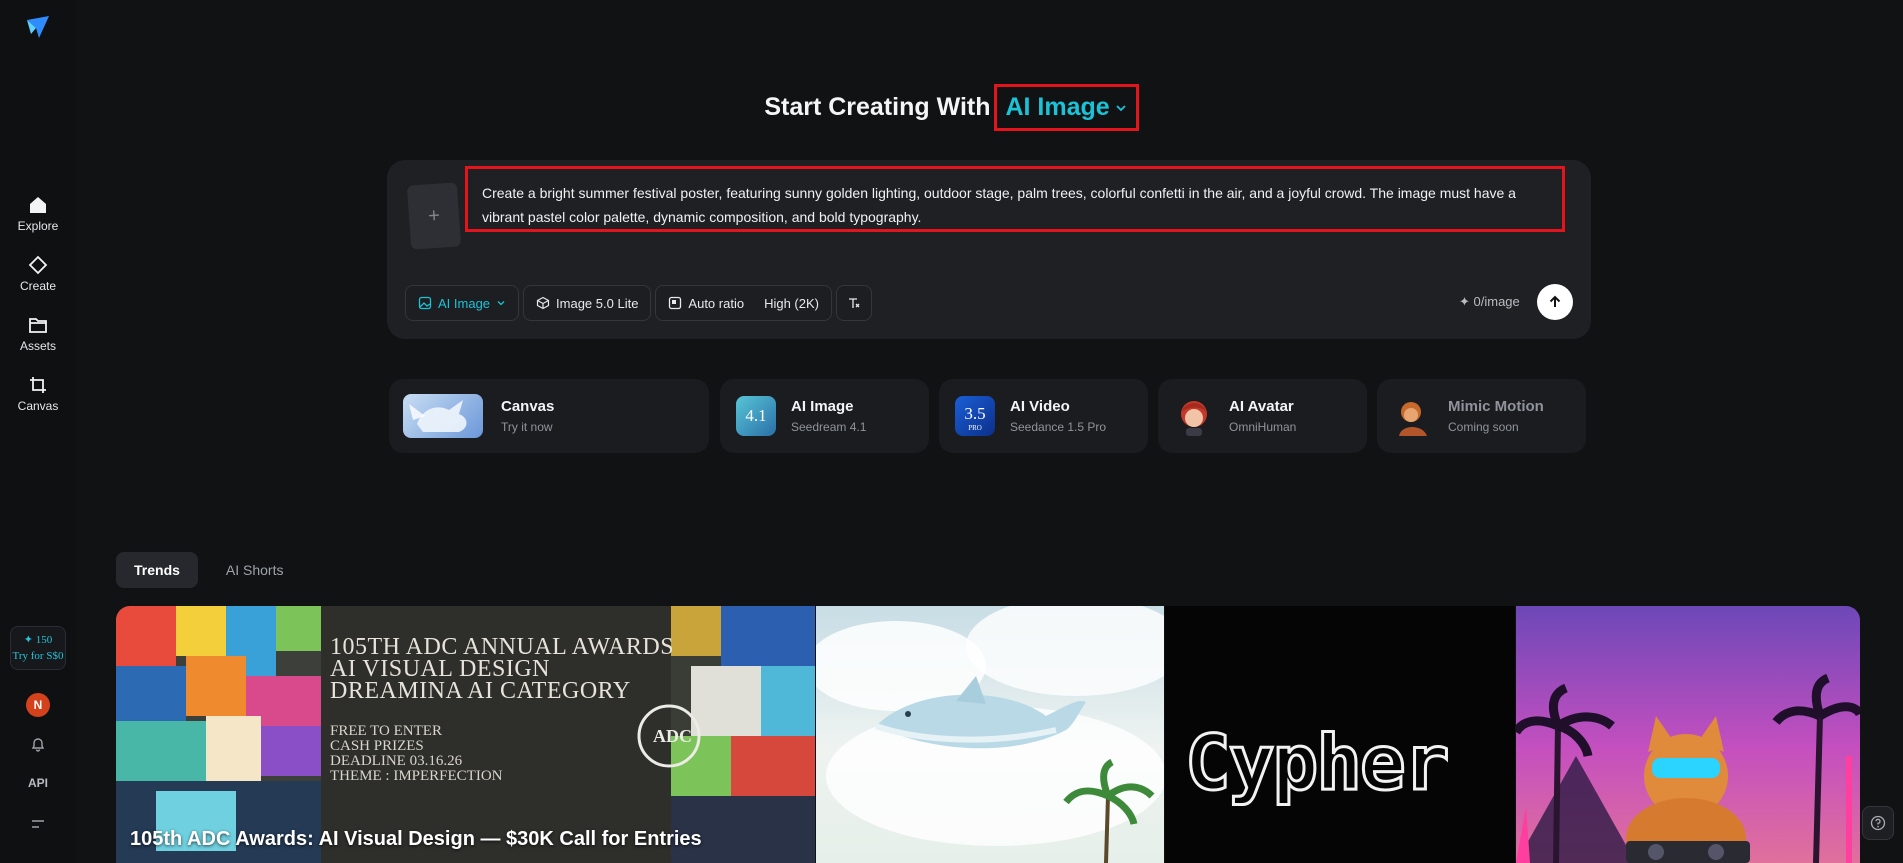 This screenshot has width=1903, height=863. I want to click on sidebar-item-label: Explore, so click(38, 226).